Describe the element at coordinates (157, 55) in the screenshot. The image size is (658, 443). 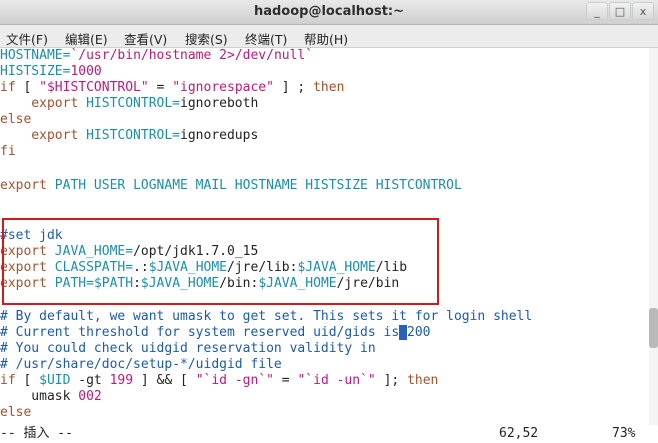
I see `code-line: HOSTNAME=`/usr/bin/hostname 2>/dev/null`` at that location.